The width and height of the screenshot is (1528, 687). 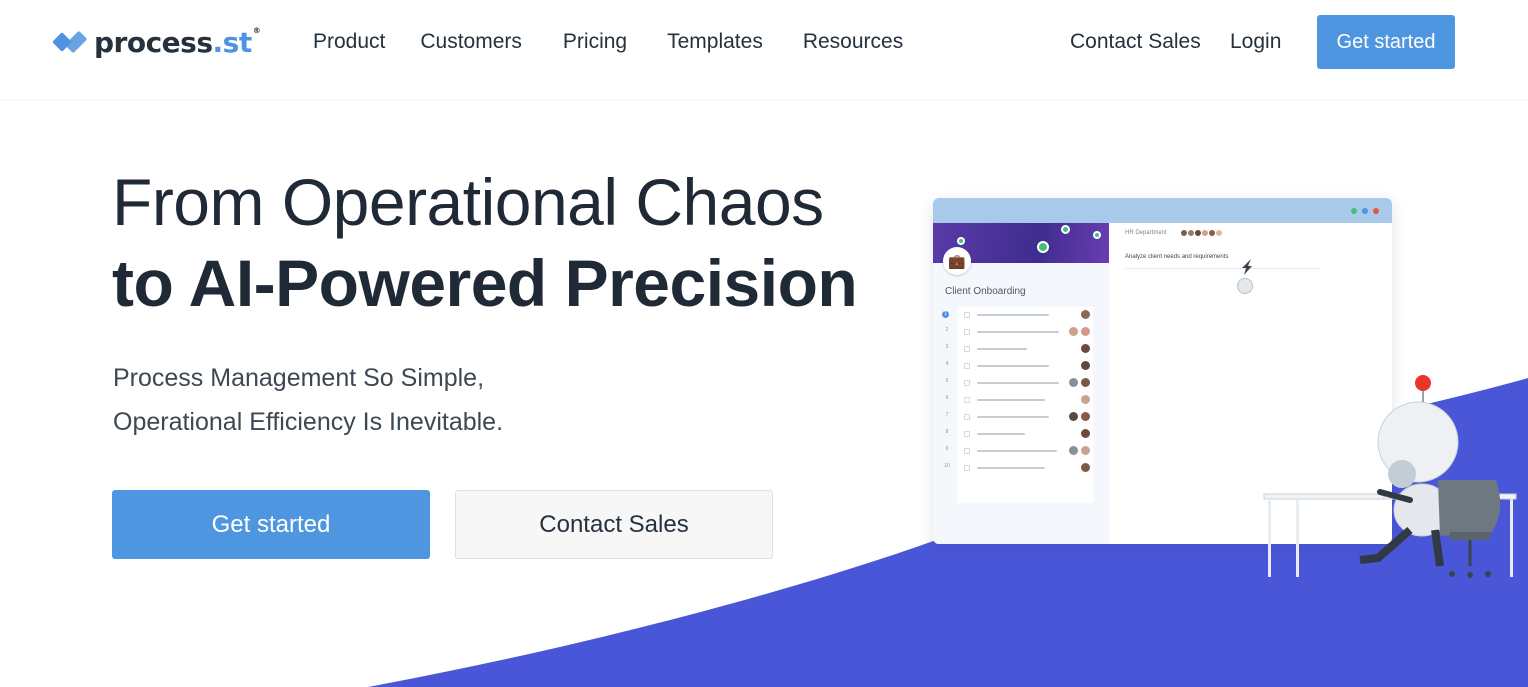 What do you see at coordinates (1219, 233) in the screenshot?
I see `avatar` at bounding box center [1219, 233].